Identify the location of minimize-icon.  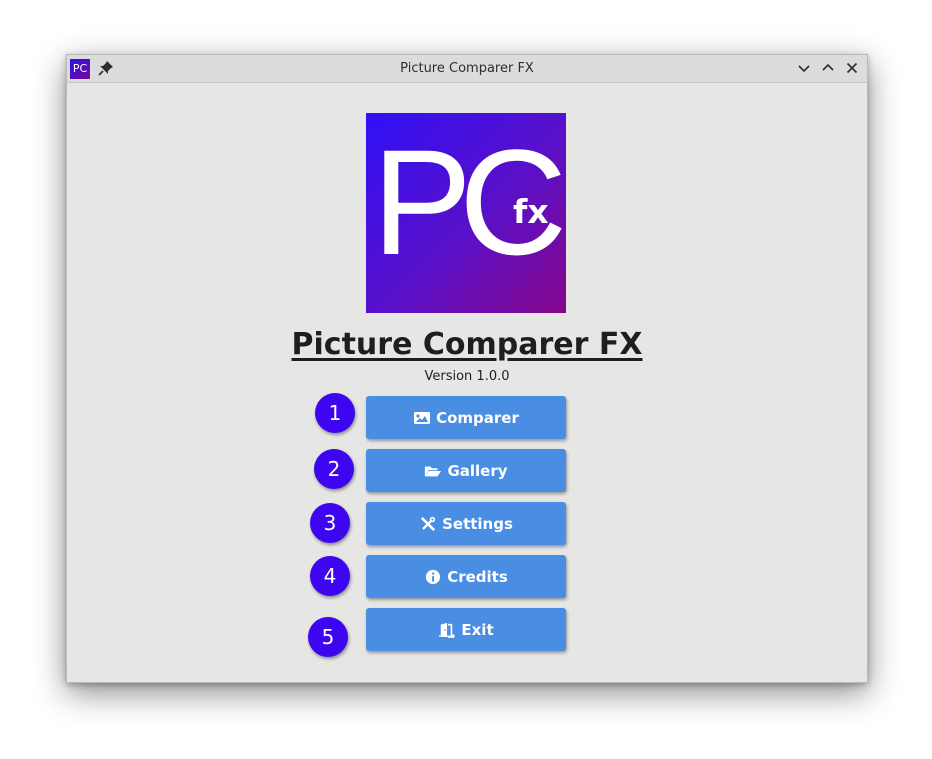
(804, 68).